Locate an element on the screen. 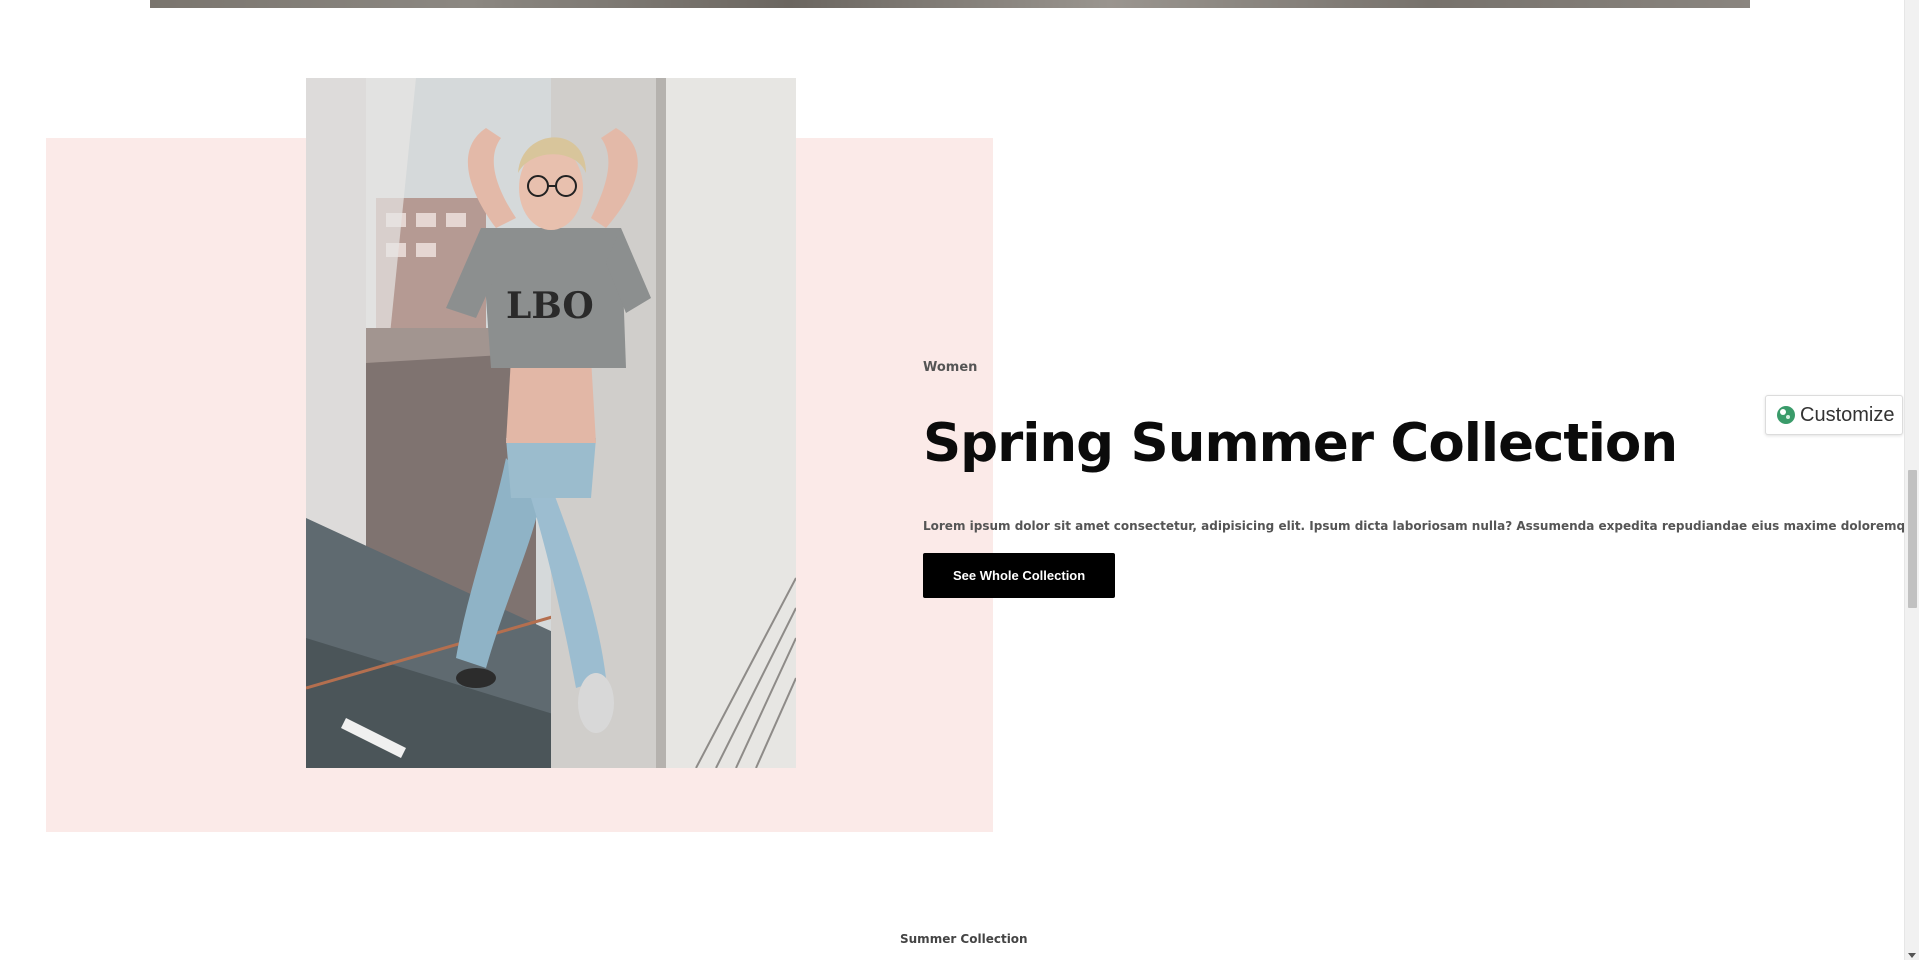  customize-button: Customize is located at coordinates (1834, 415).